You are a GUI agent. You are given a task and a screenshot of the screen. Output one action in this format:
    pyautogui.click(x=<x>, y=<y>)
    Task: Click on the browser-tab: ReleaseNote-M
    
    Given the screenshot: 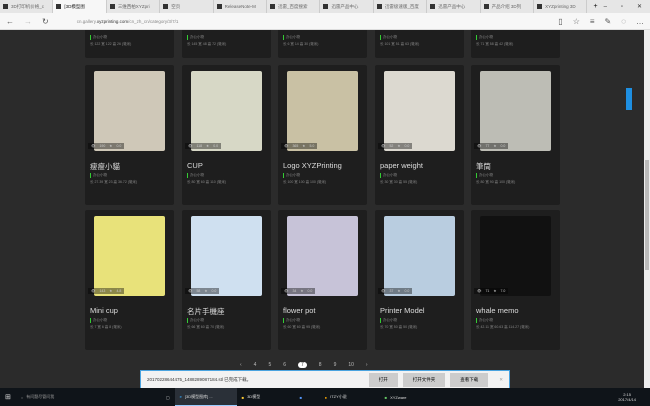 What is the action you would take?
    pyautogui.click(x=241, y=6)
    